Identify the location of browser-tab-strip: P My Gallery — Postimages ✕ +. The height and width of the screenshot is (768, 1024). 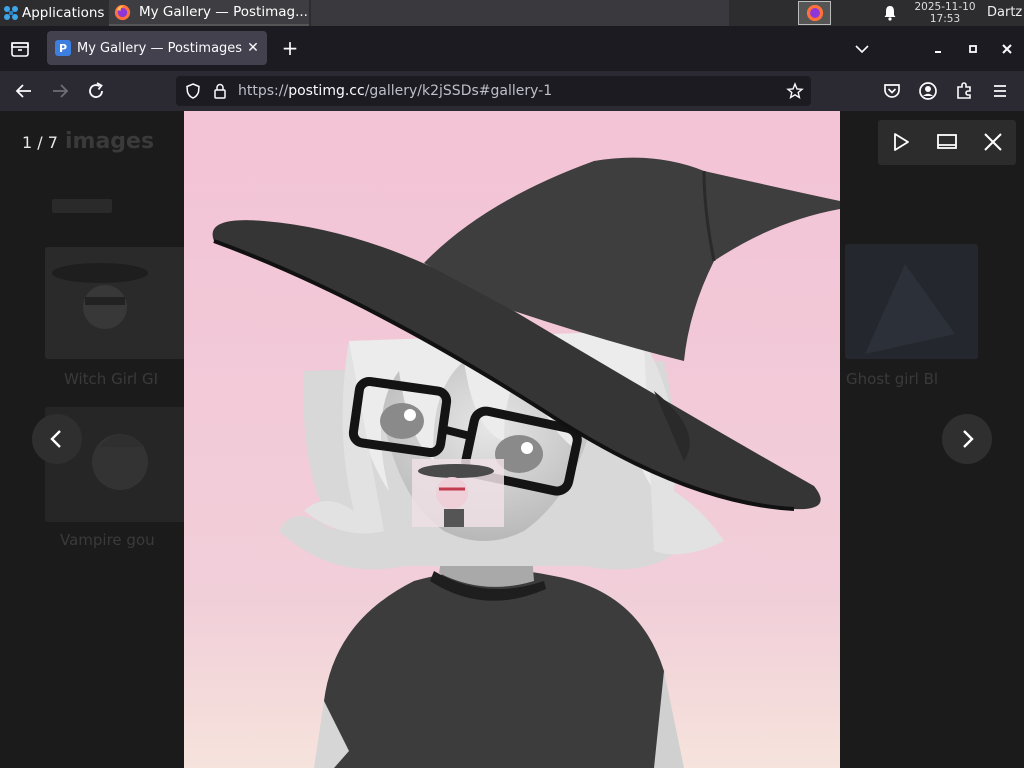
(512, 48).